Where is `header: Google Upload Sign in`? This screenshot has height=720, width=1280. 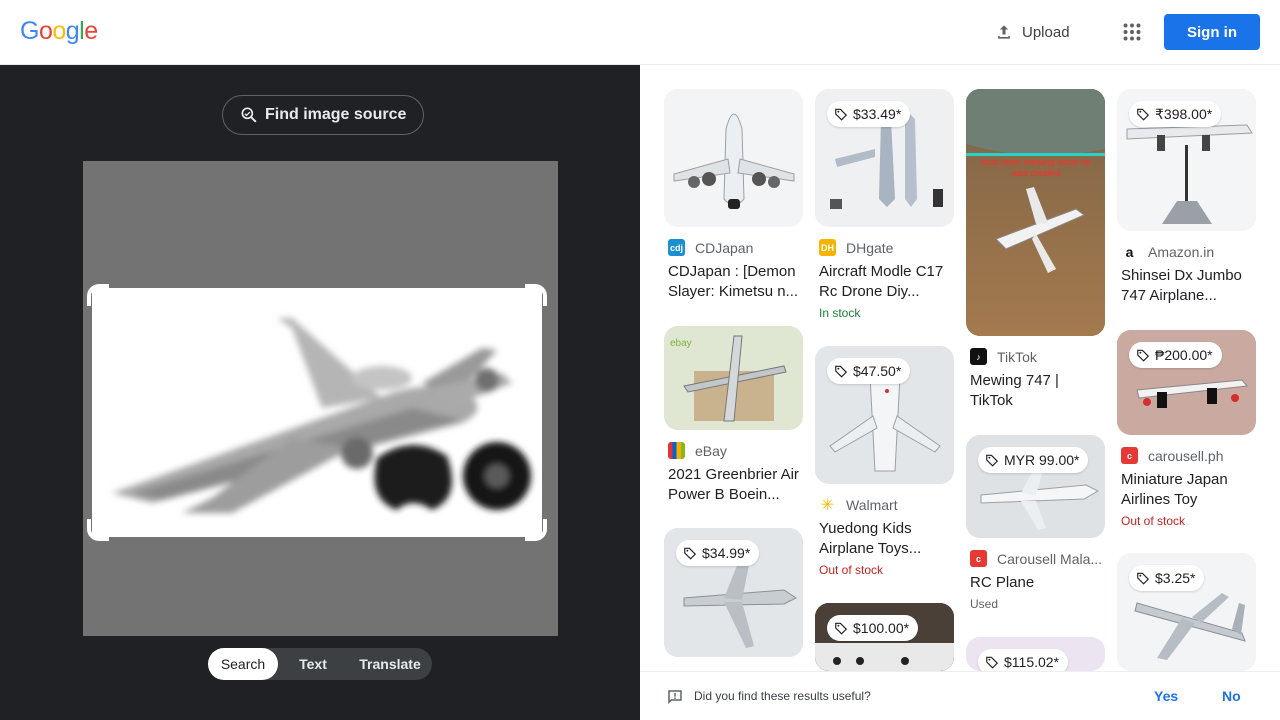 header: Google Upload Sign in is located at coordinates (640, 32).